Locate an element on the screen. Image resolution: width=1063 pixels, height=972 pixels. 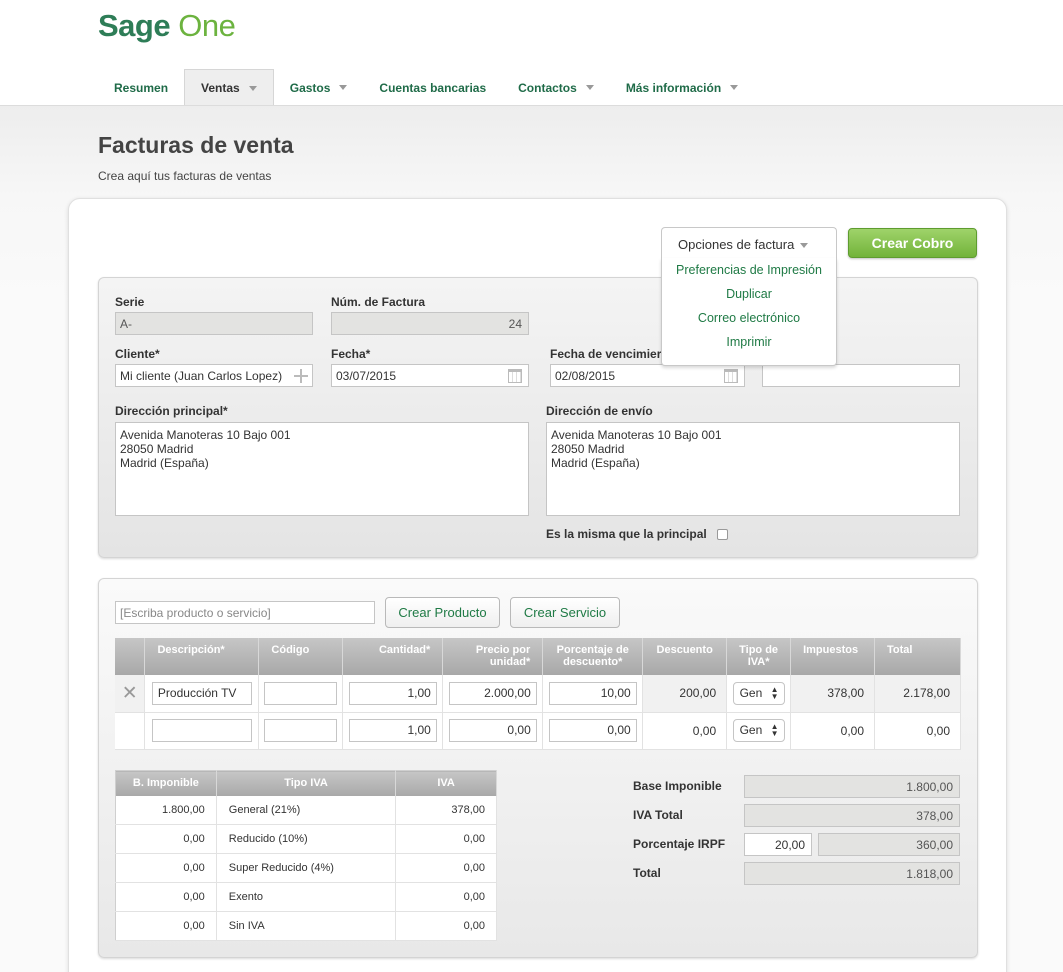
create-product-button: Crear Producto is located at coordinates (442, 612).